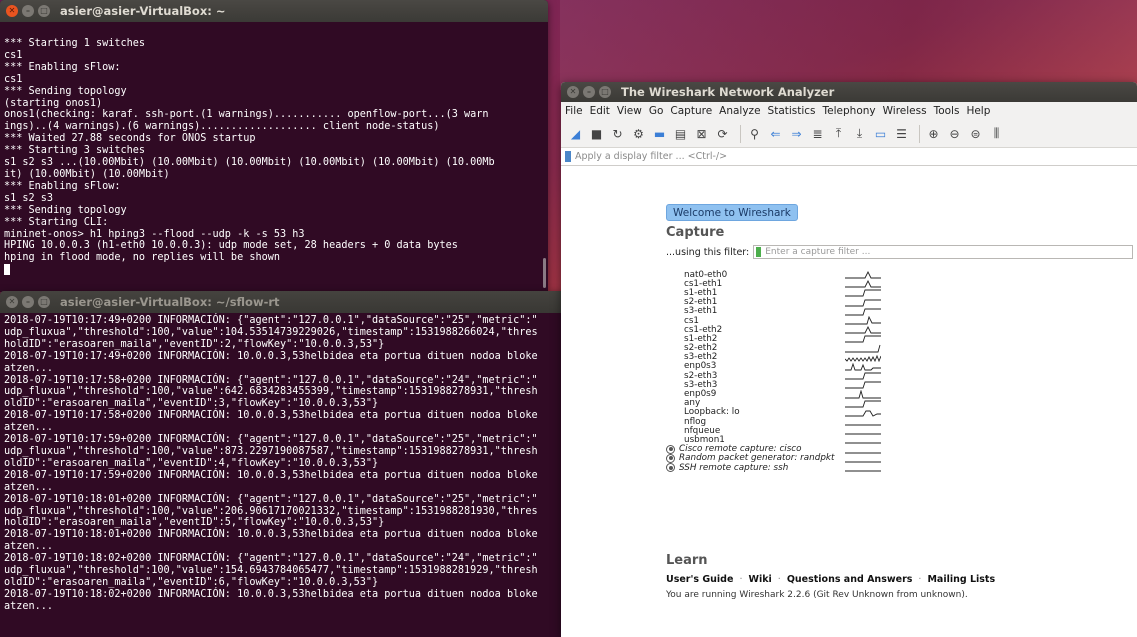 Image resolution: width=1137 pixels, height=637 pixels. Describe the element at coordinates (75, 151) in the screenshot. I see `terminal-line: *** Starting 3 switches` at that location.